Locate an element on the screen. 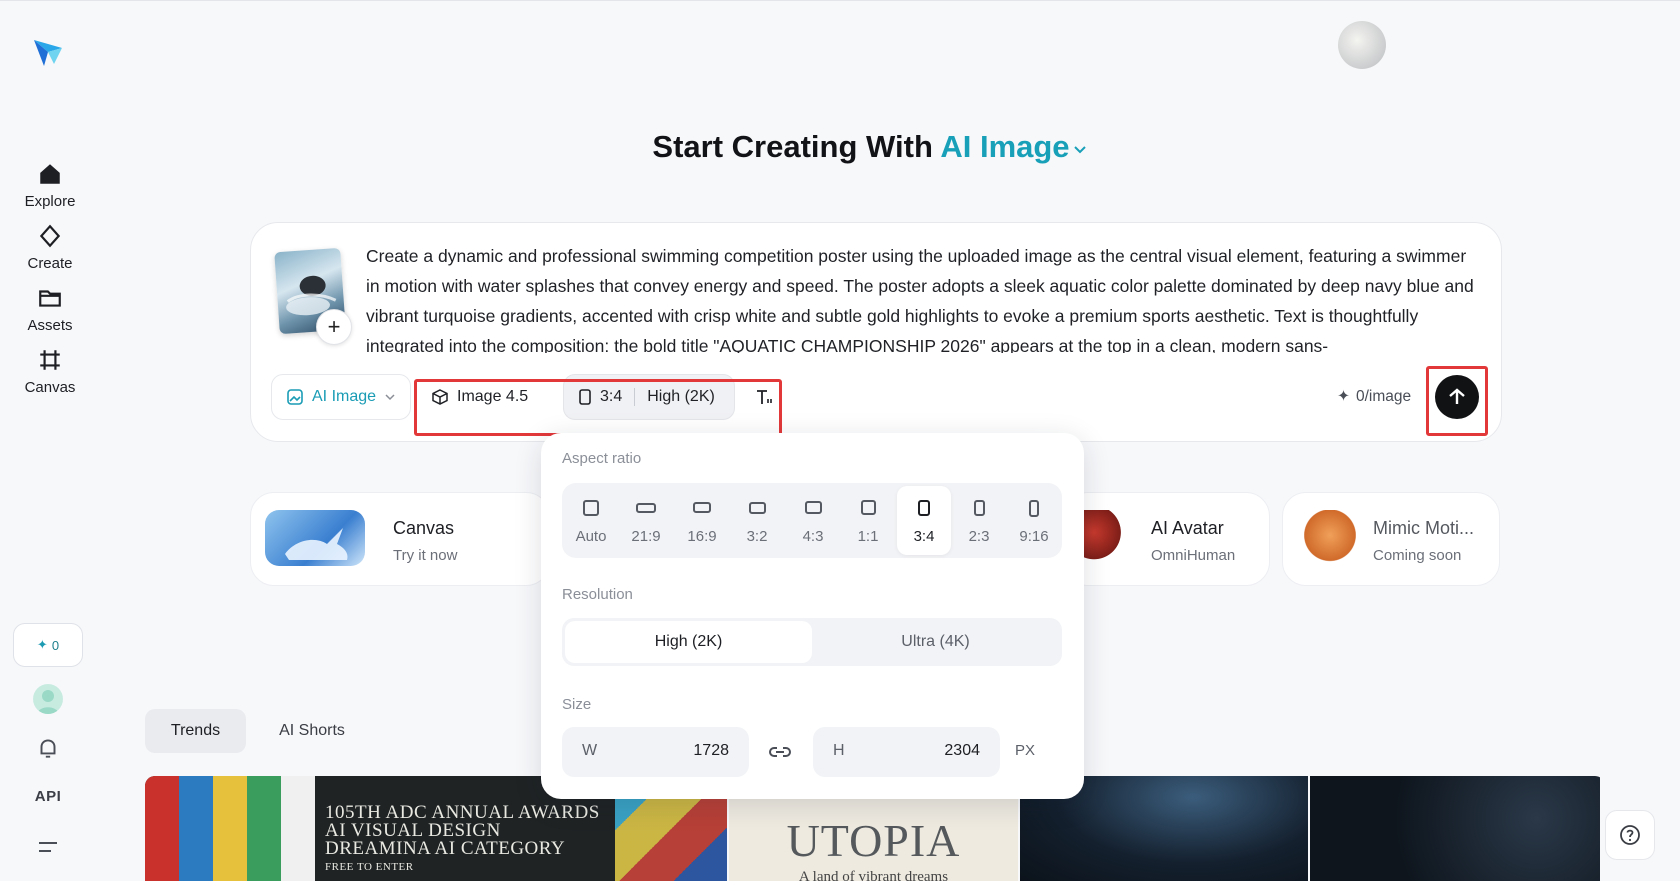 Image resolution: width=1680 pixels, height=881 pixels. pegasus-icon is located at coordinates (316, 544).